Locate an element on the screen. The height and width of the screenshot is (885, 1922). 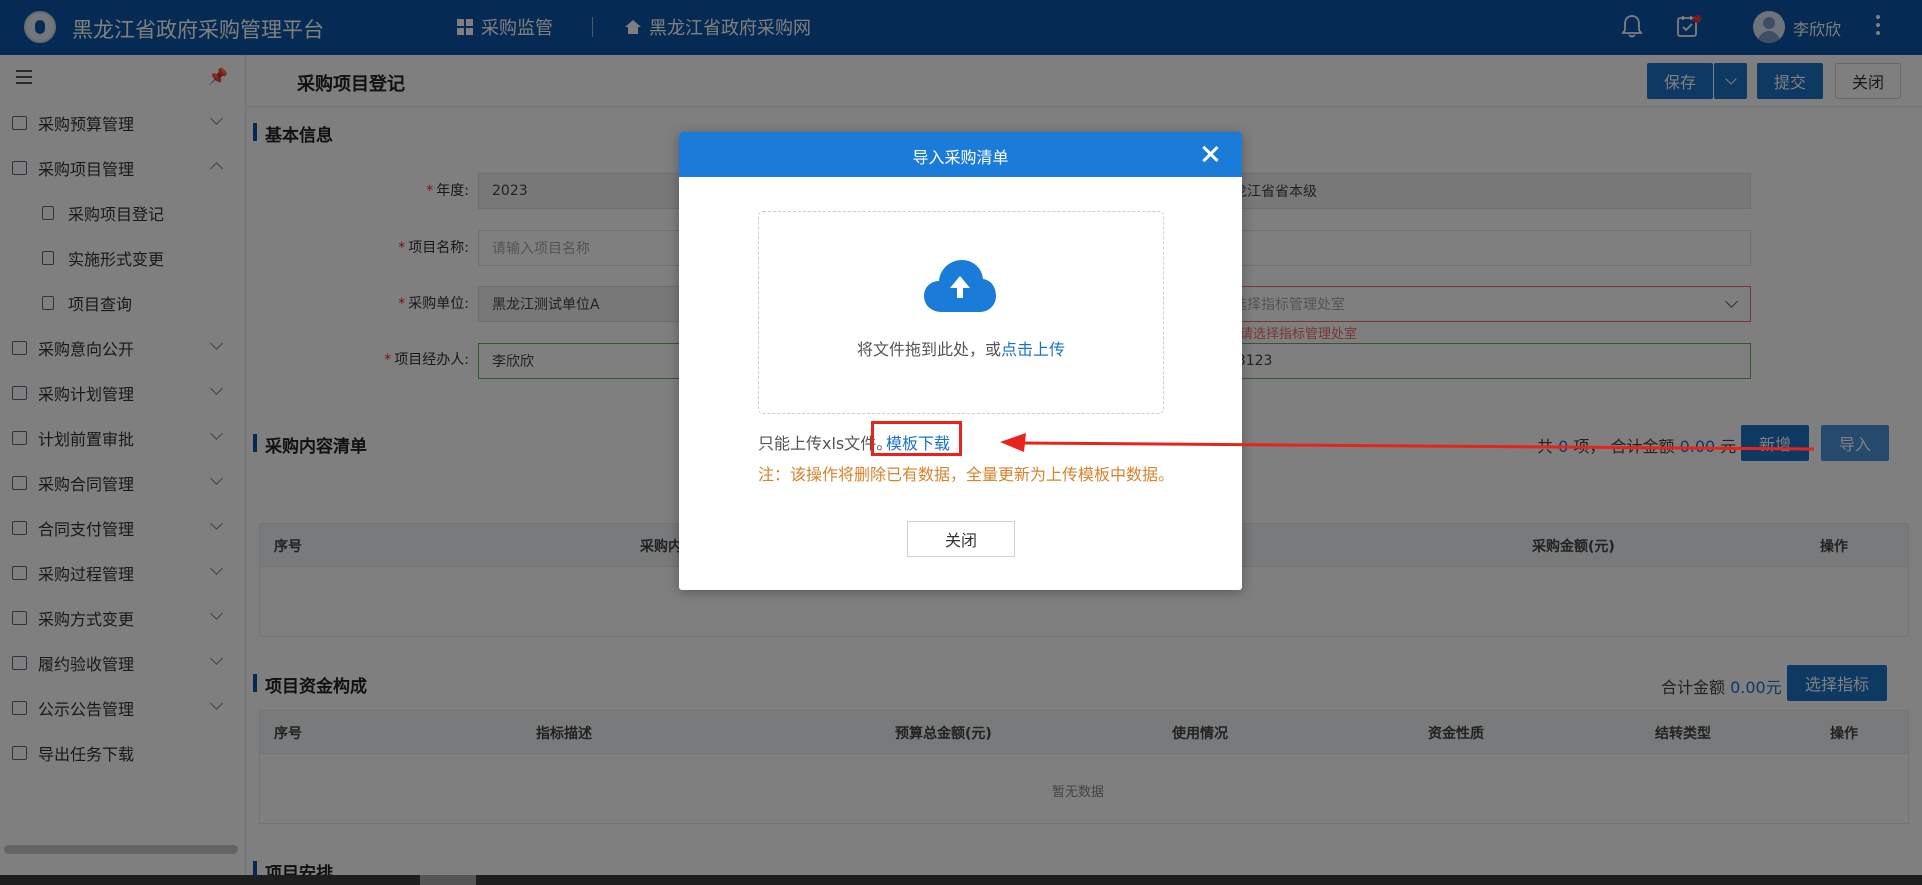
dialog-close-button: 关闭 is located at coordinates (961, 539).